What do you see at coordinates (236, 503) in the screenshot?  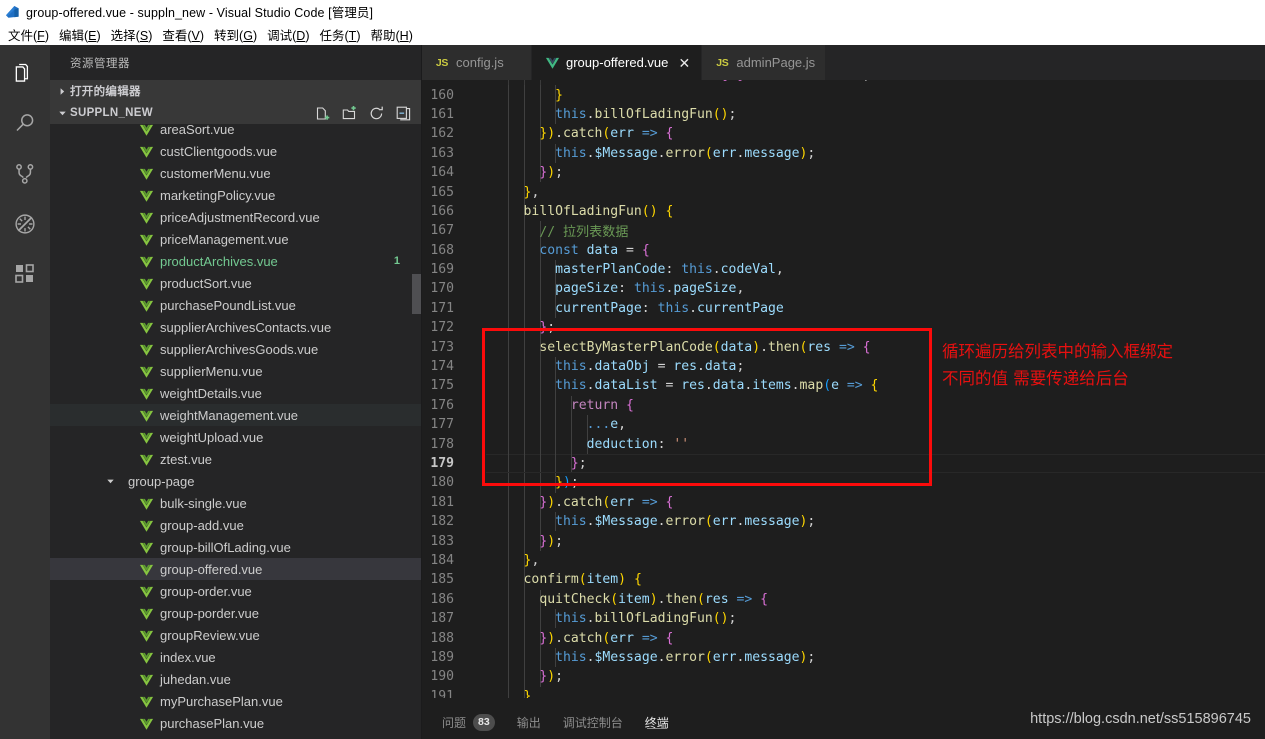 I see `tree-row: bulk-single.vue` at bounding box center [236, 503].